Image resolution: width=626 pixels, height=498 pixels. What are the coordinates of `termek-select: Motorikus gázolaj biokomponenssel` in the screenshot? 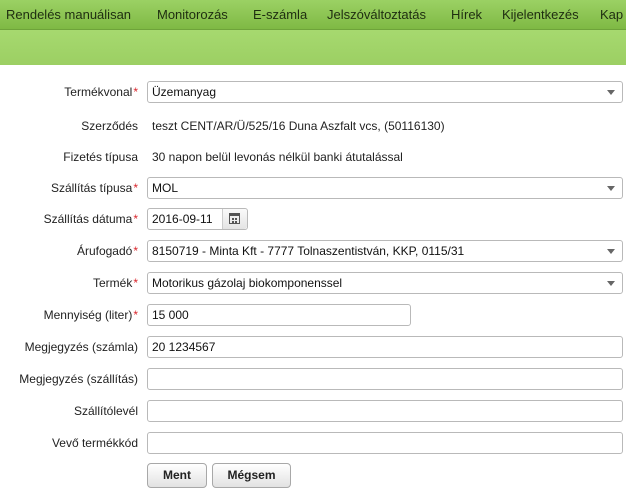 It's located at (385, 283).